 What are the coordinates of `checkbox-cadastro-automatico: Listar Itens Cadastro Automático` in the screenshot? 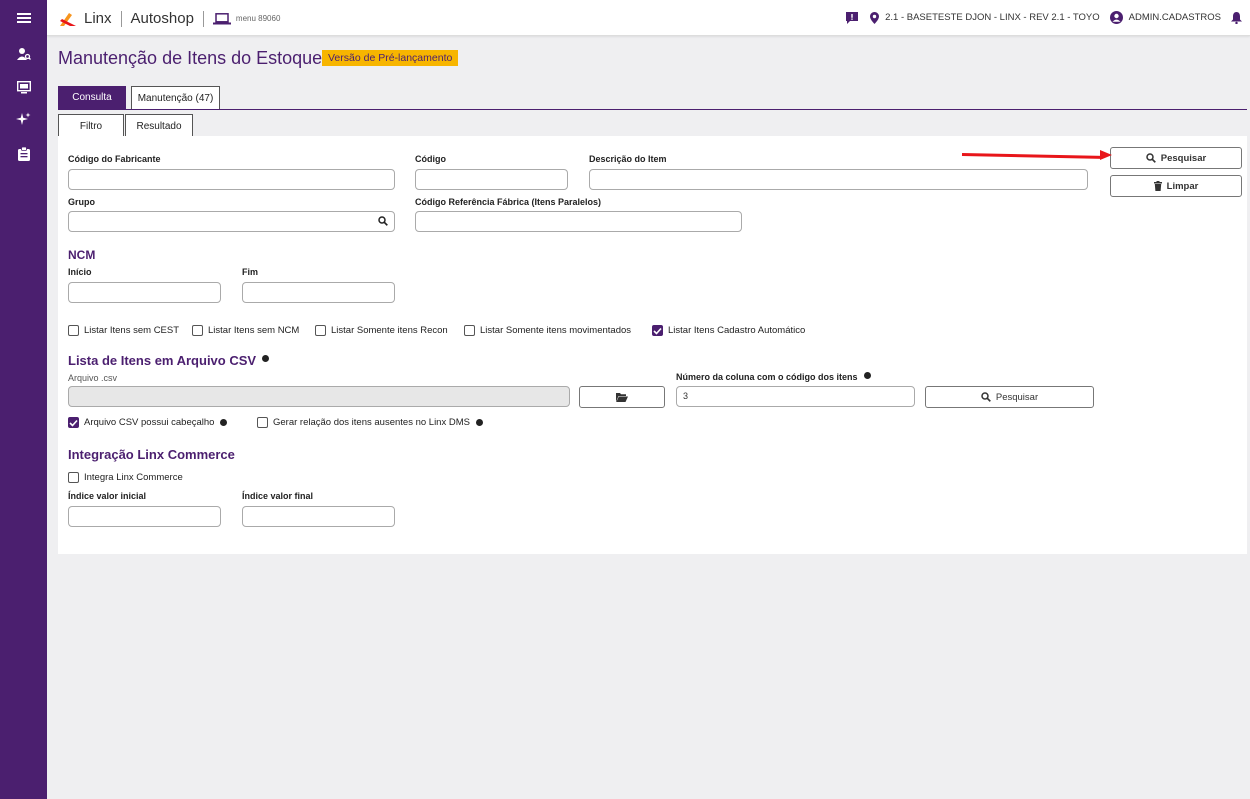 It's located at (728, 330).